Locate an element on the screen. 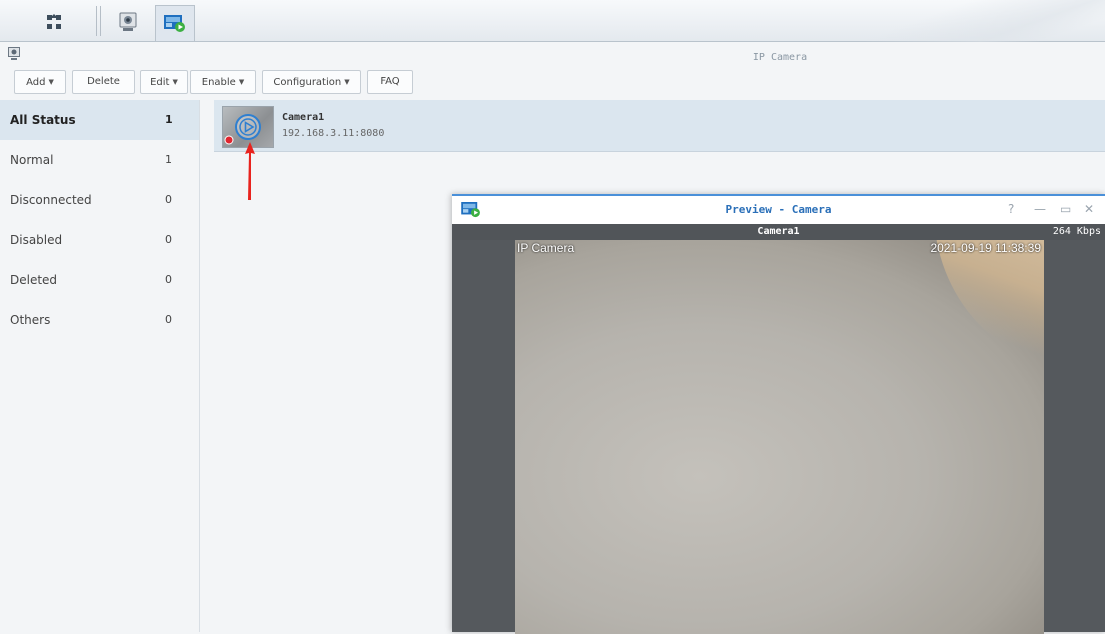 This screenshot has width=1105, height=634. configuration-button-label: Configuration is located at coordinates (307, 82).